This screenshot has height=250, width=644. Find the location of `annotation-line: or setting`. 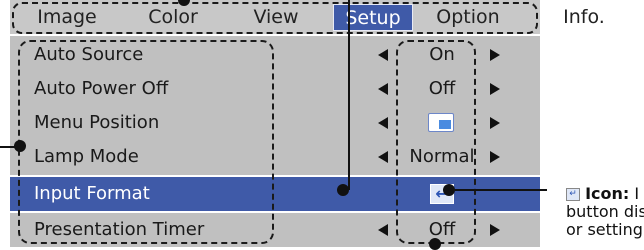

annotation-line: or setting is located at coordinates (604, 229).